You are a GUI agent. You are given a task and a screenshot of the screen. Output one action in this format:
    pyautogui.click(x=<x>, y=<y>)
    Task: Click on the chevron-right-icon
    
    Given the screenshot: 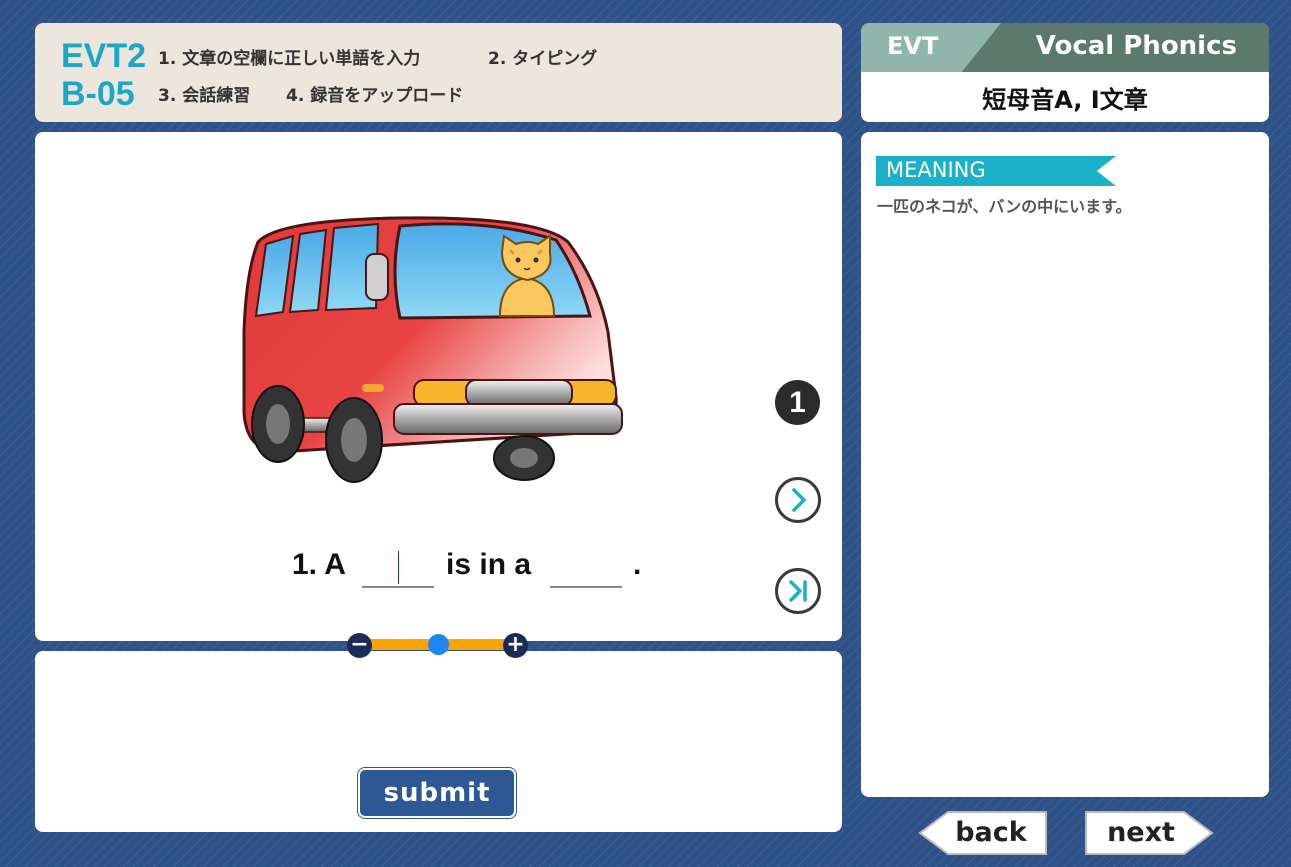 What is the action you would take?
    pyautogui.click(x=799, y=500)
    